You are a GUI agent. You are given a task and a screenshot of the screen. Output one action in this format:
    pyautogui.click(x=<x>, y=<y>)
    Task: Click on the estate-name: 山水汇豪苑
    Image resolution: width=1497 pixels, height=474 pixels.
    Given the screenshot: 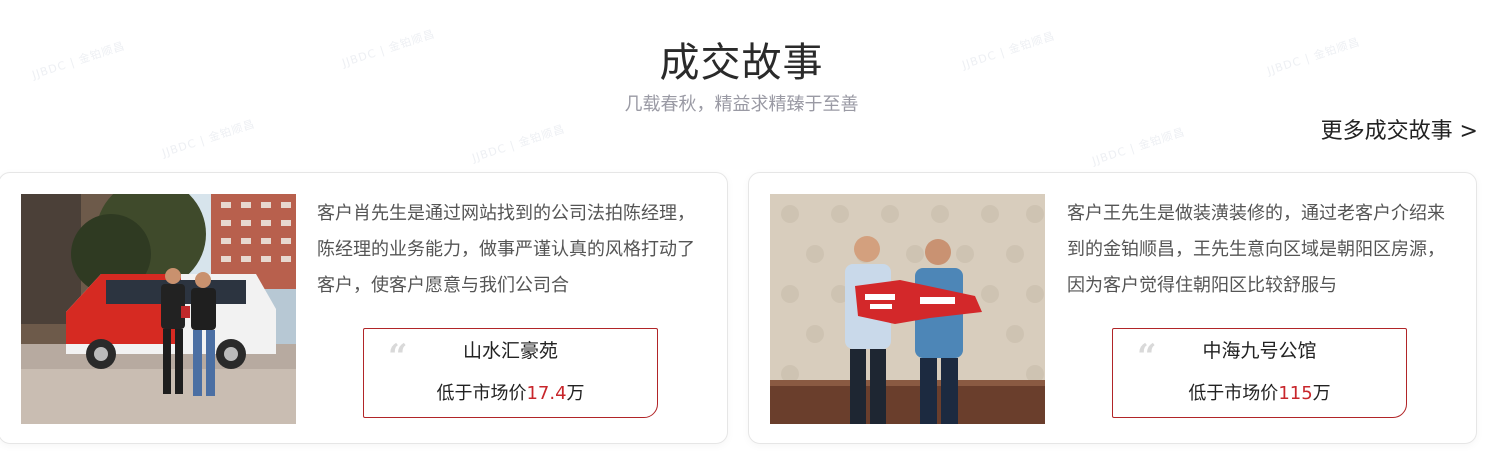 What is the action you would take?
    pyautogui.click(x=510, y=351)
    